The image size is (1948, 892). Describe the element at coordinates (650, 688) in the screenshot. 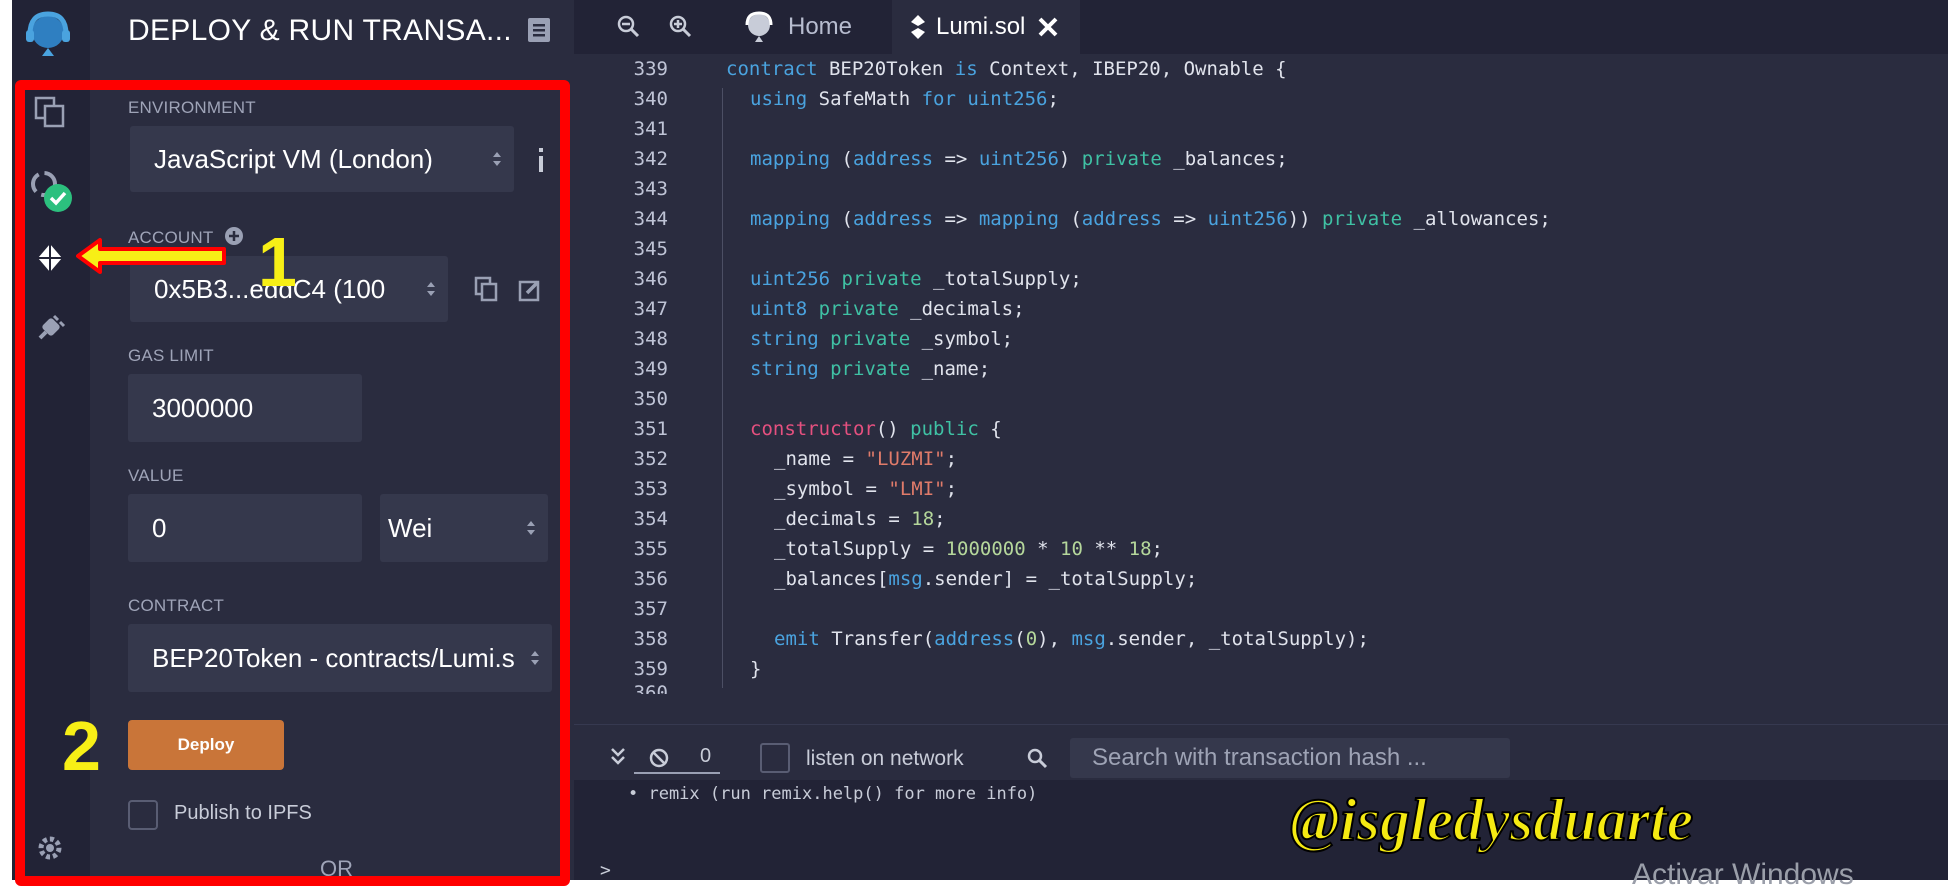

I see `line-number: 360` at that location.